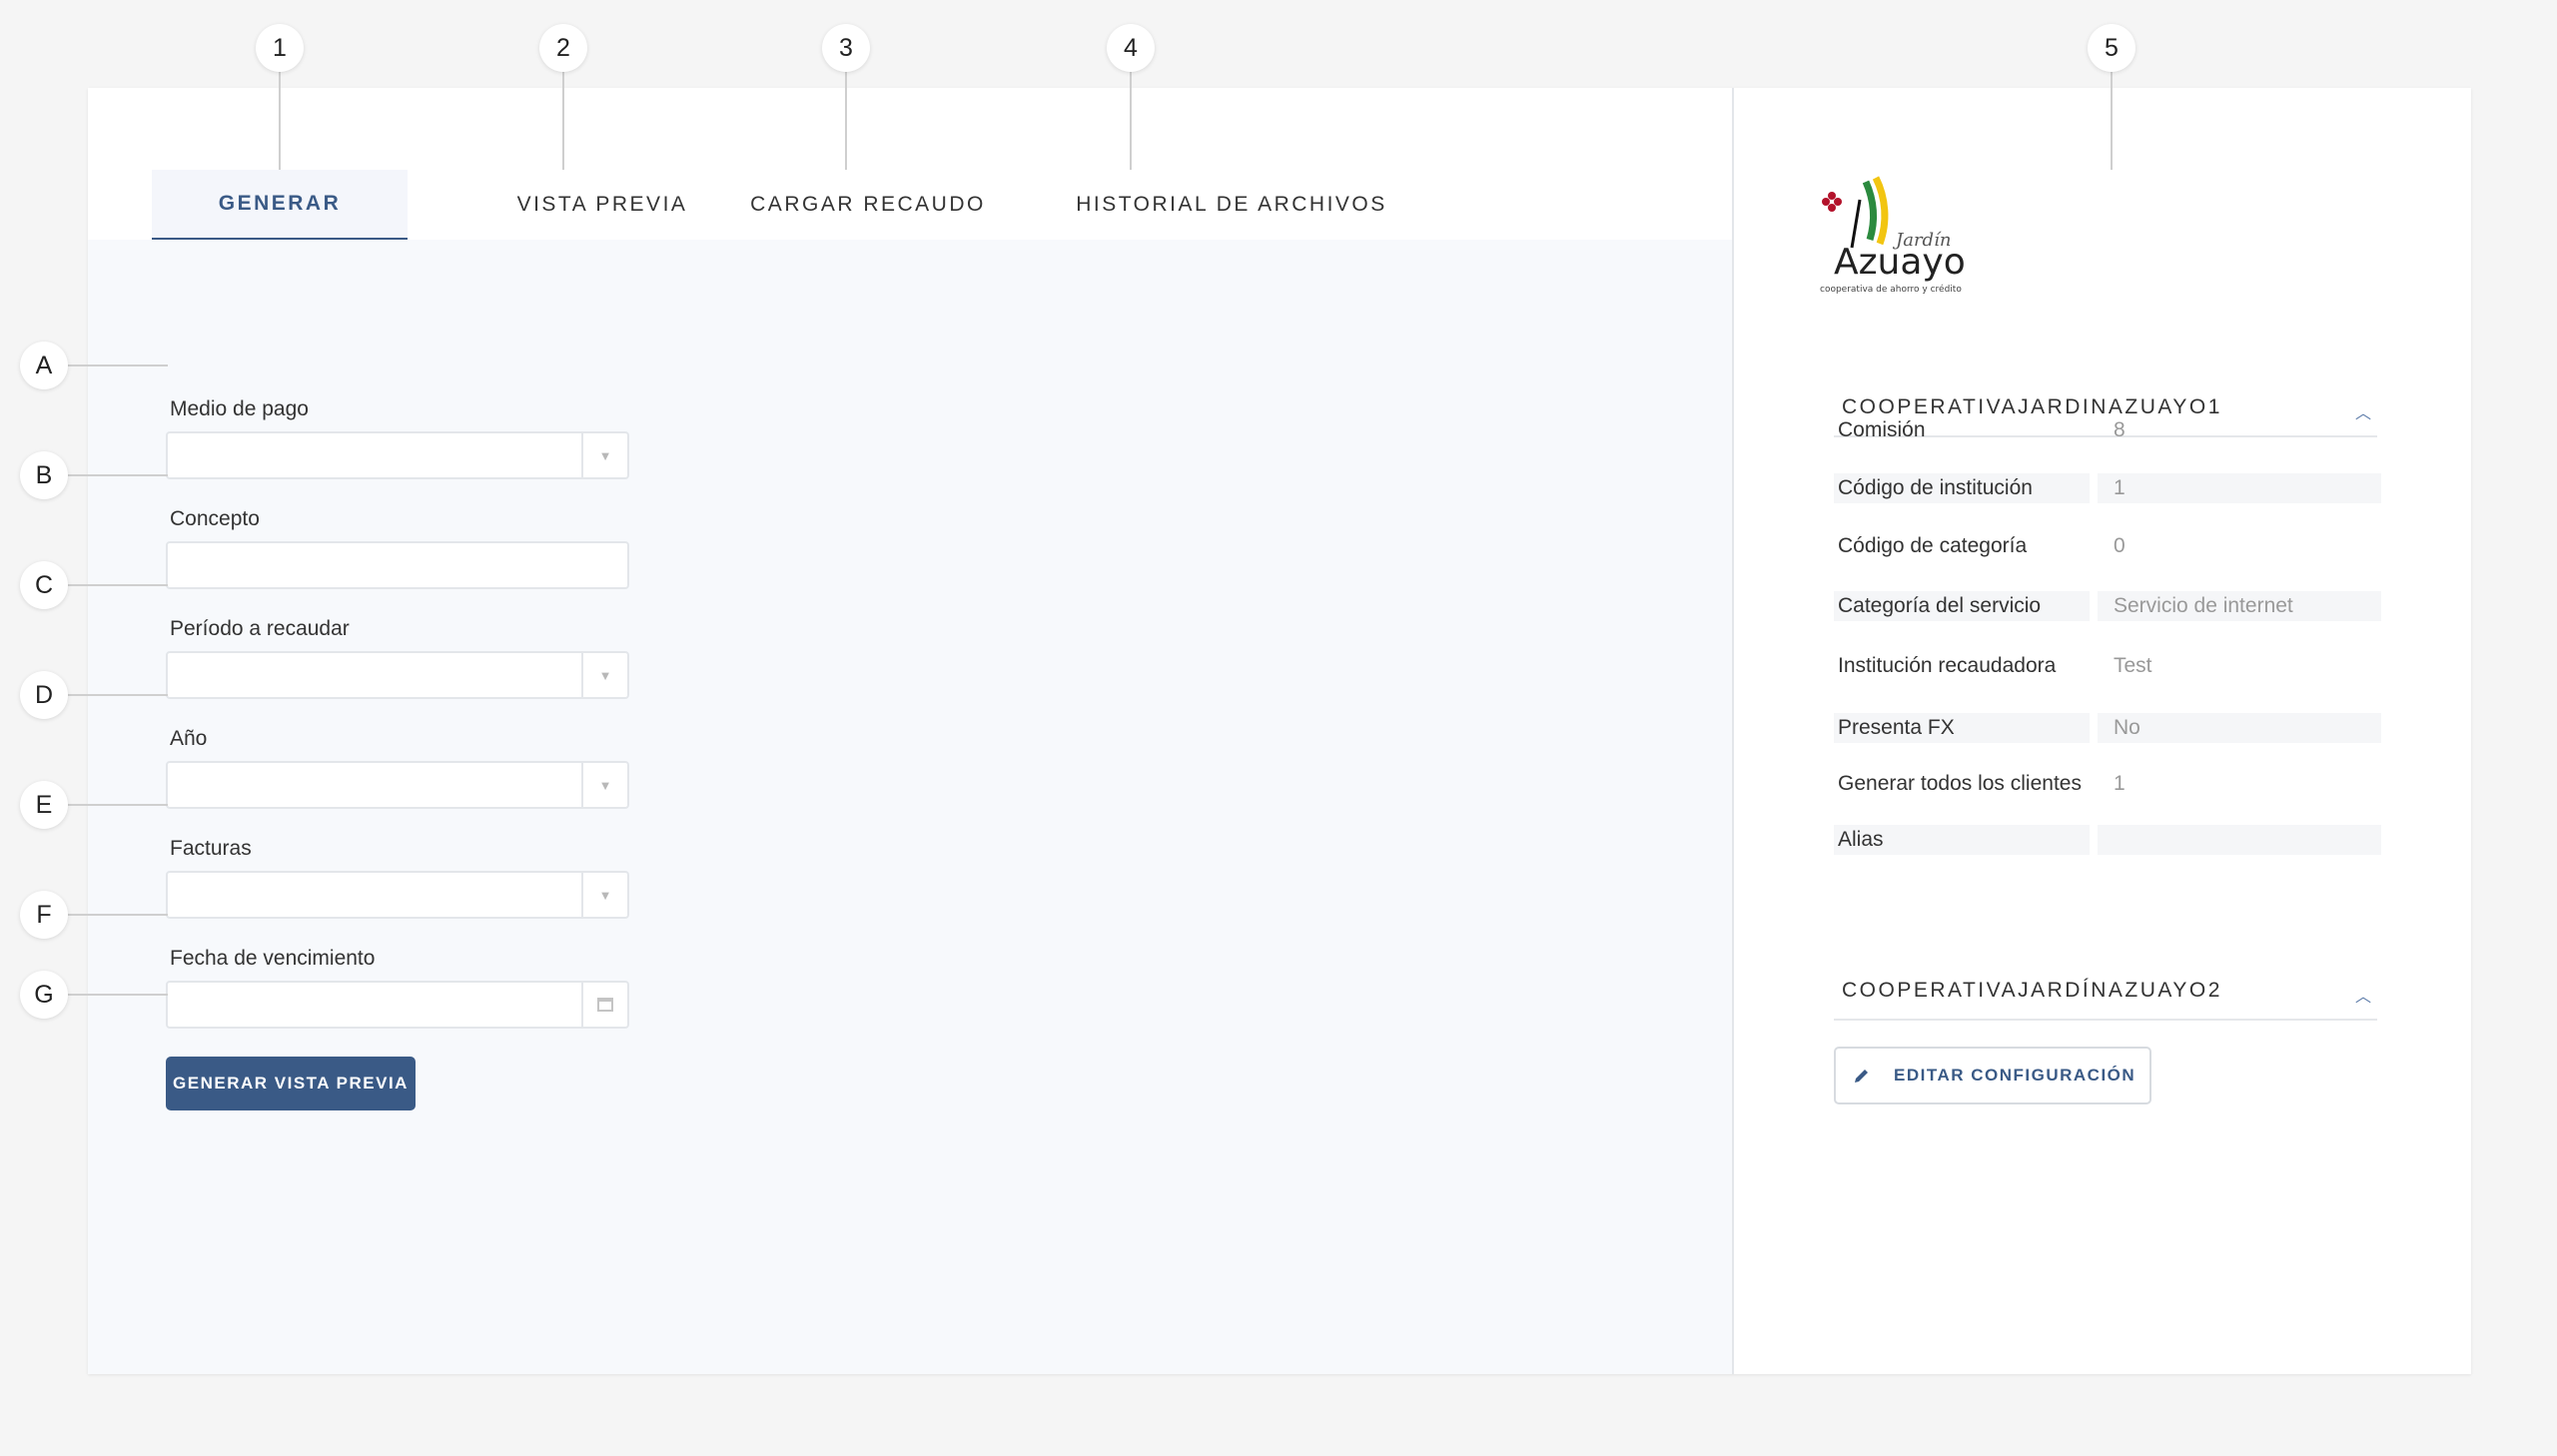 This screenshot has width=2557, height=1456. Describe the element at coordinates (44, 695) in the screenshot. I see `callout-D: D` at that location.